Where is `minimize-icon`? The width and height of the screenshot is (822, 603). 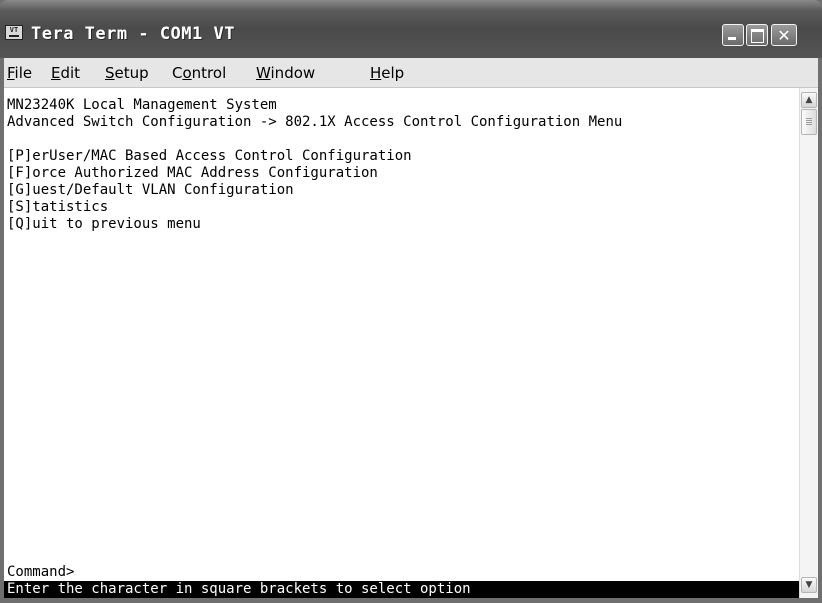
minimize-icon is located at coordinates (733, 35).